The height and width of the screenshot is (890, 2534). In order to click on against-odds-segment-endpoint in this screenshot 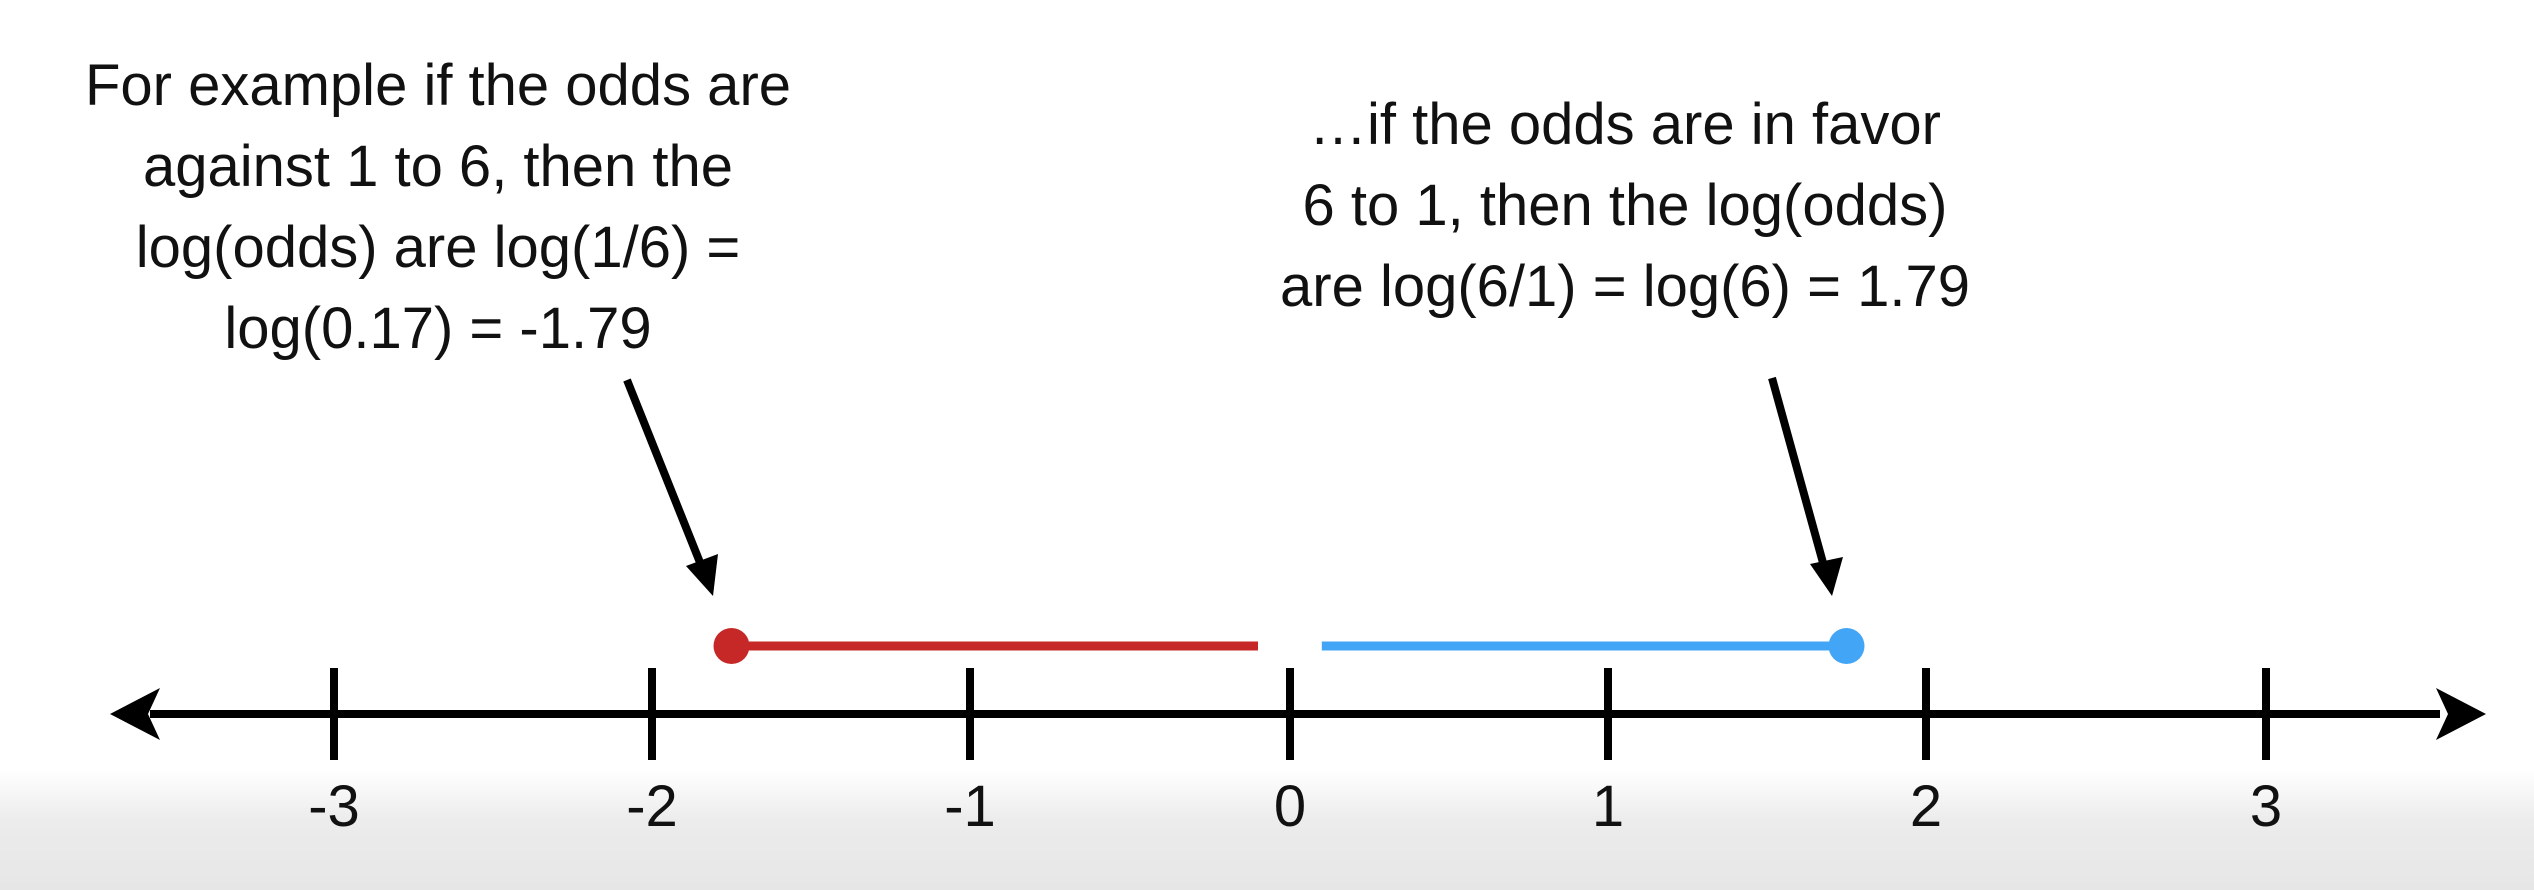, I will do `click(731, 646)`.